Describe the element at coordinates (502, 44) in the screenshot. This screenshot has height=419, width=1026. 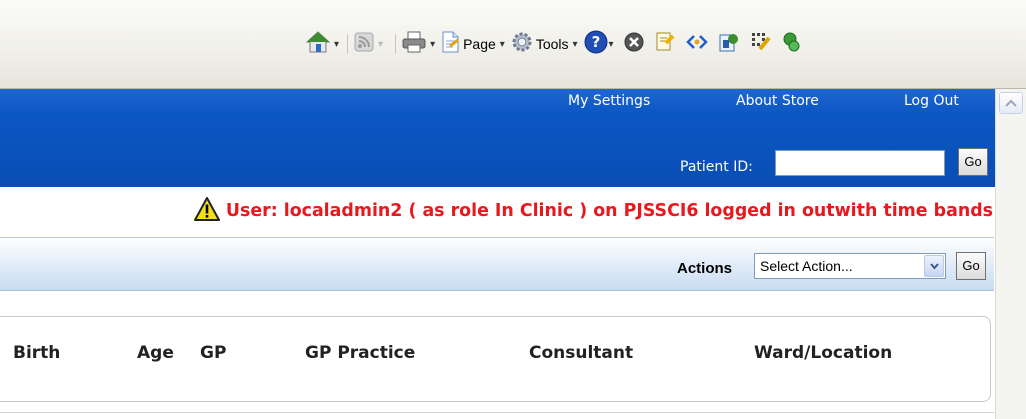
I see `page-dropdown: ▾` at that location.